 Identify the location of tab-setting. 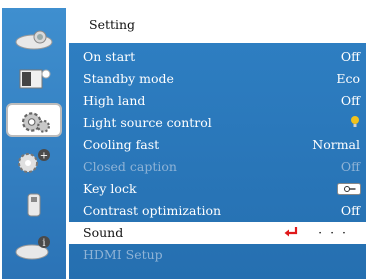
(34, 120).